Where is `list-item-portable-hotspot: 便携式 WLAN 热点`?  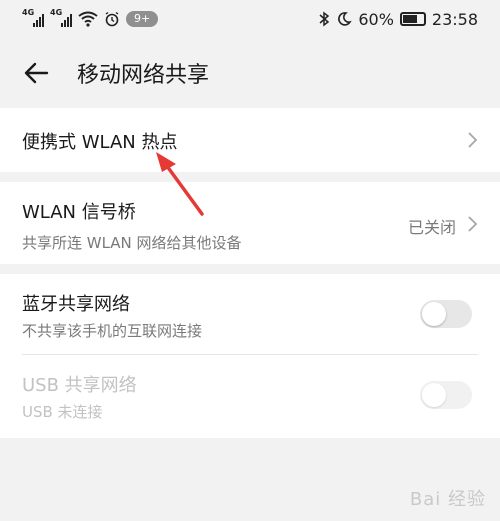
list-item-portable-hotspot: 便携式 WLAN 热点 is located at coordinates (250, 140).